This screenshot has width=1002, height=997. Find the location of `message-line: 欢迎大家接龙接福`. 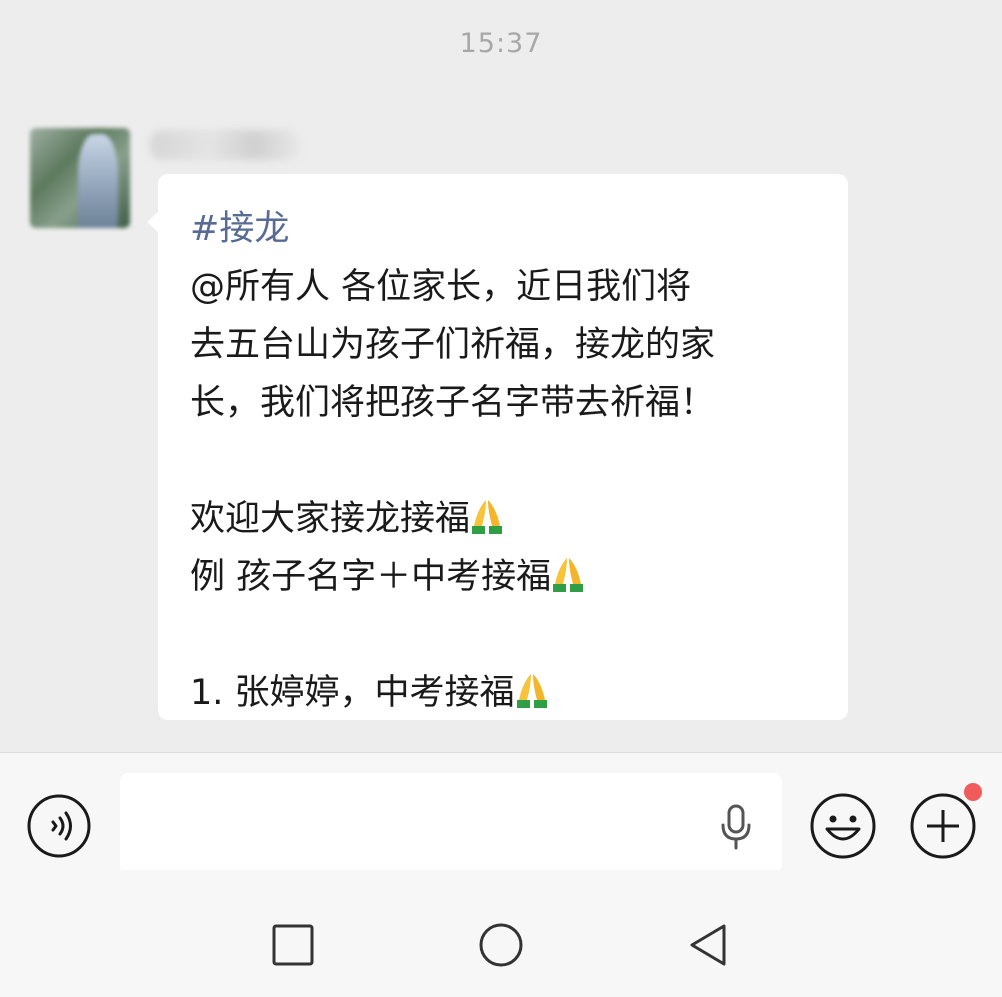

message-line: 欢迎大家接龙接福 is located at coordinates (510, 519).